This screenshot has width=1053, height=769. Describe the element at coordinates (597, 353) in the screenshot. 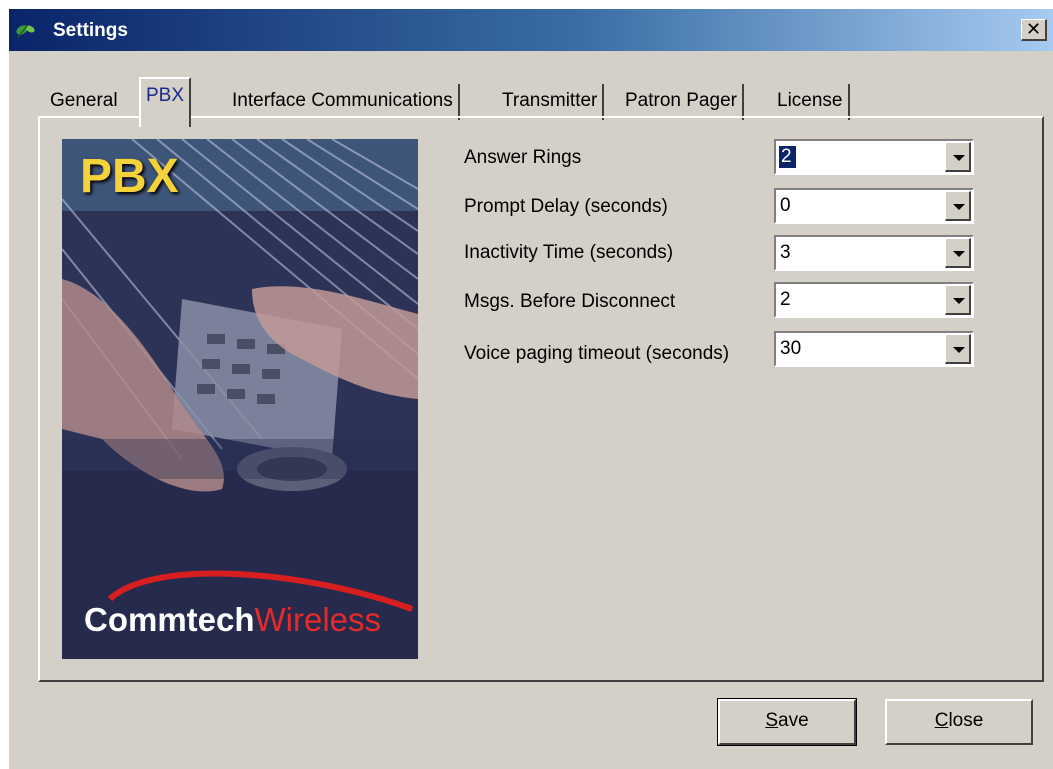

I see `voice-paging-timeout-label: Voice paging timeout (seconds)` at that location.